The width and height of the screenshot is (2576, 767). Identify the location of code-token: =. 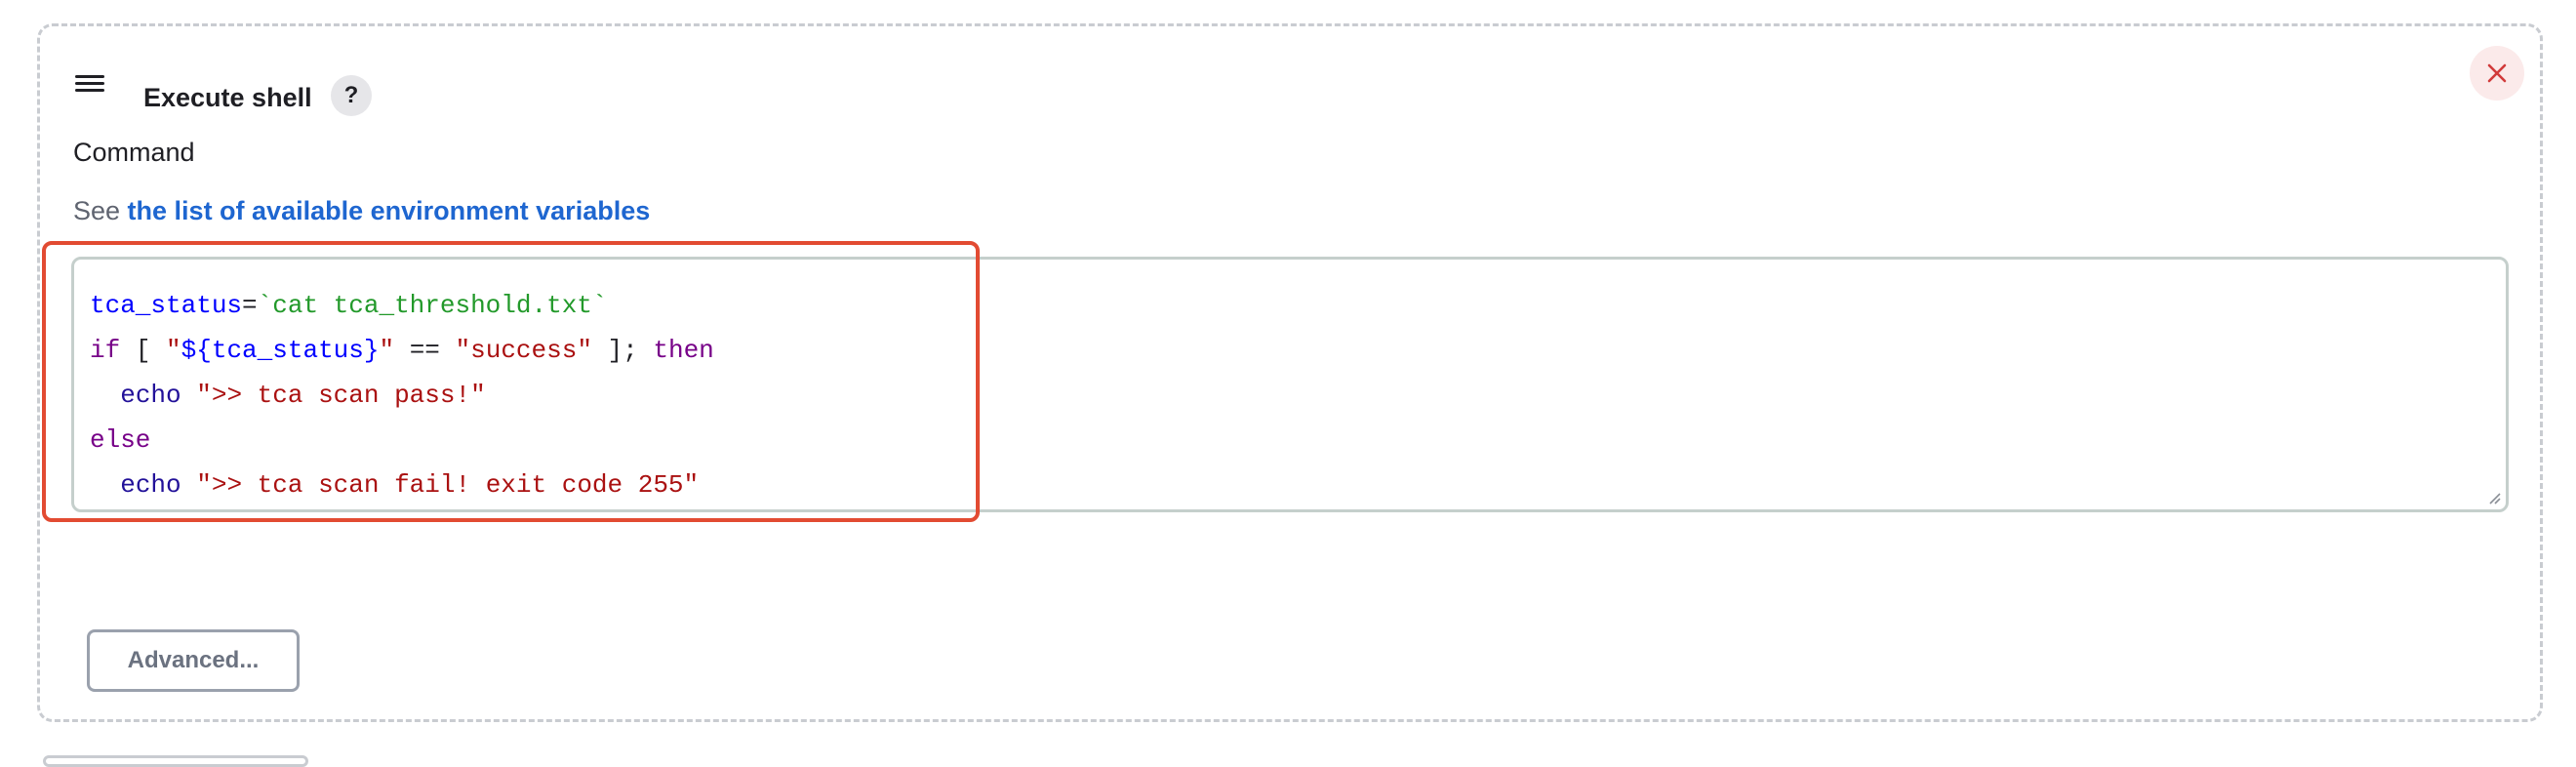
(250, 305).